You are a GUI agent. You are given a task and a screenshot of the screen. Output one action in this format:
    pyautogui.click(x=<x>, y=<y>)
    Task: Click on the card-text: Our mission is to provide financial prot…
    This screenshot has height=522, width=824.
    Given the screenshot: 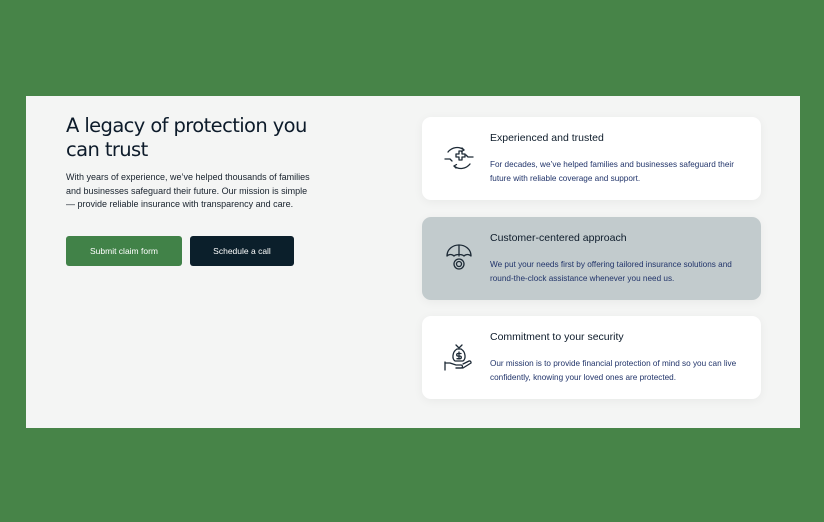 What is the action you would take?
    pyautogui.click(x=613, y=370)
    